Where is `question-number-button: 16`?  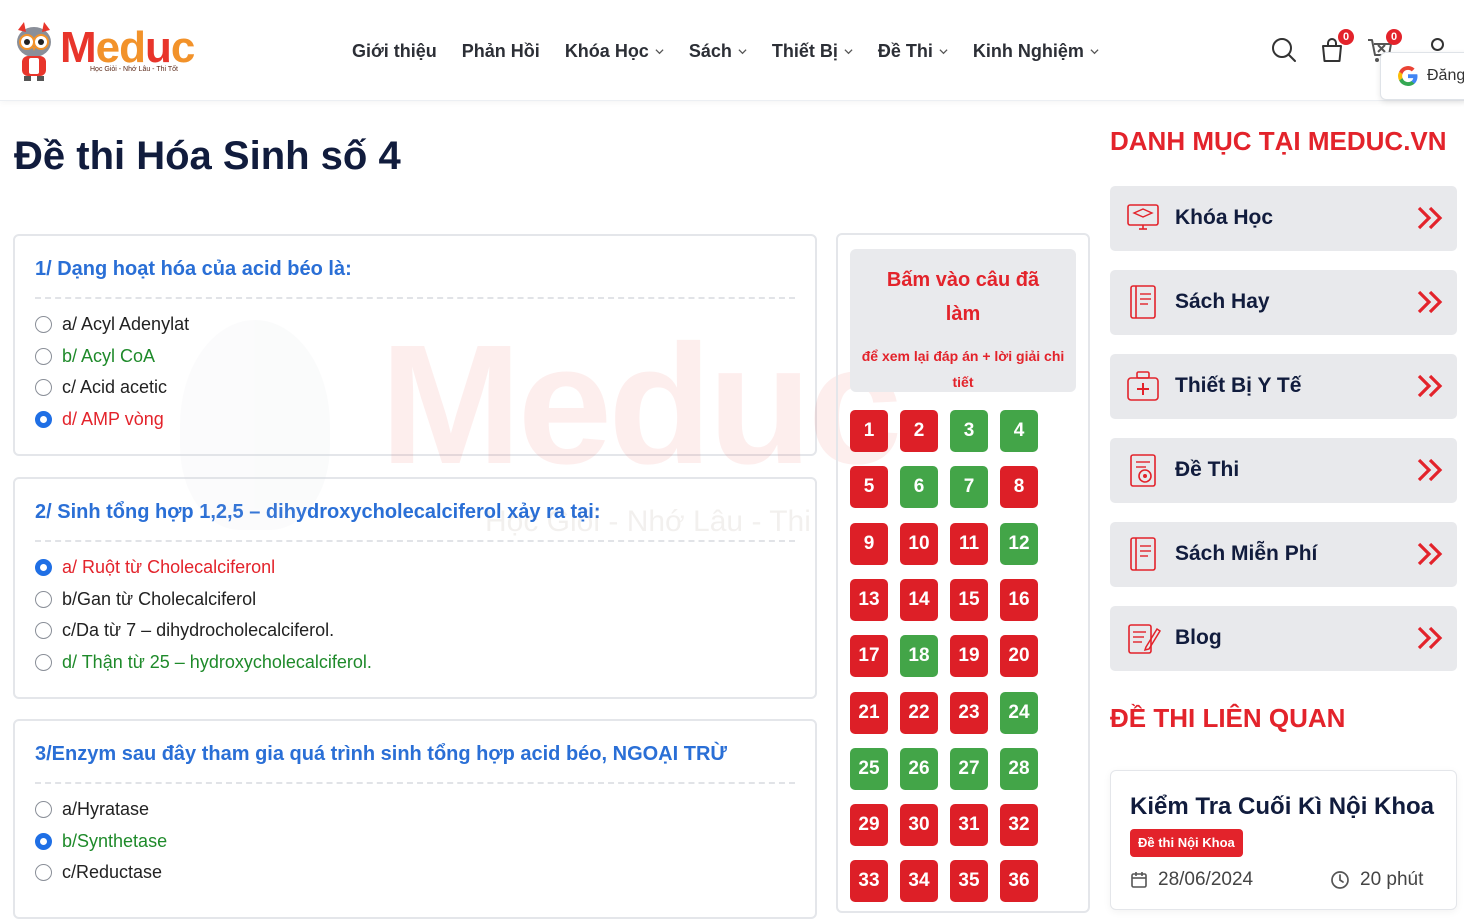 question-number-button: 16 is located at coordinates (1019, 599).